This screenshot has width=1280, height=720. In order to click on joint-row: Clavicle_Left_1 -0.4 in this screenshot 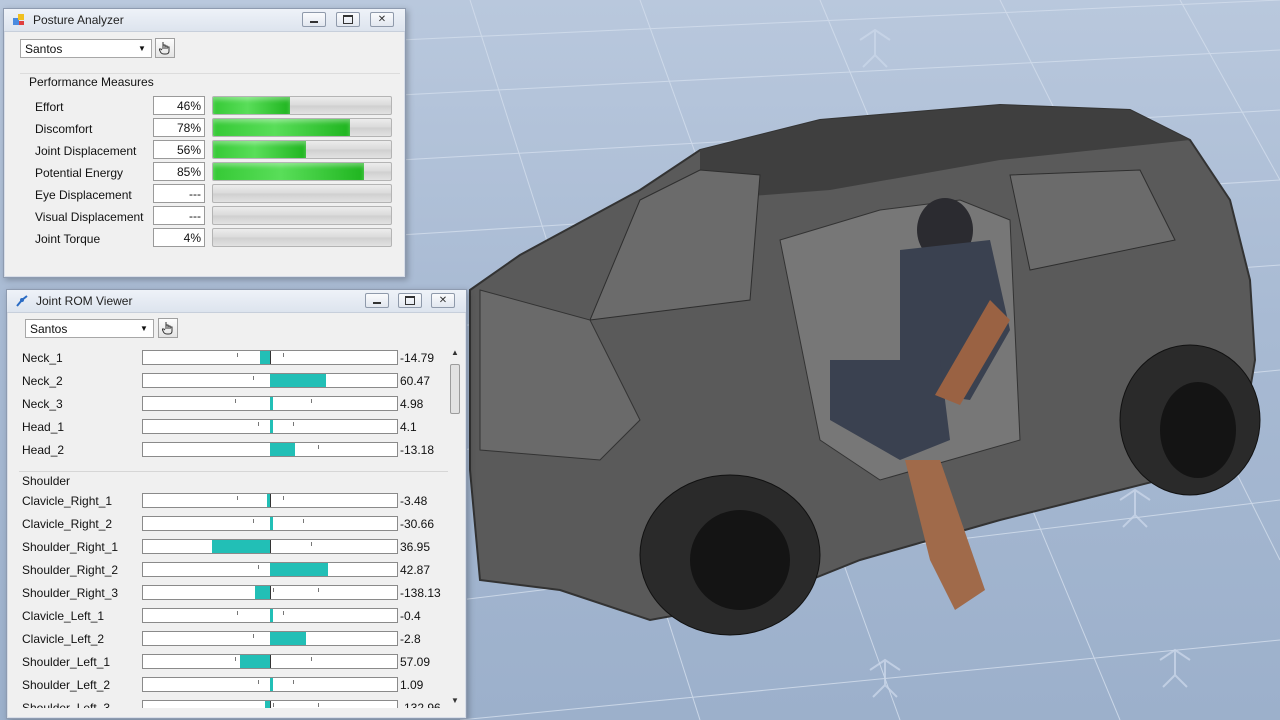, I will do `click(233, 616)`.